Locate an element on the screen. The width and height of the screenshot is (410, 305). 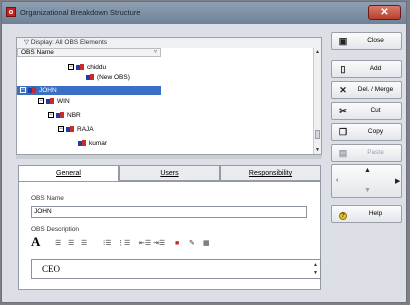
button-label: Add is located at coordinates (375, 68).